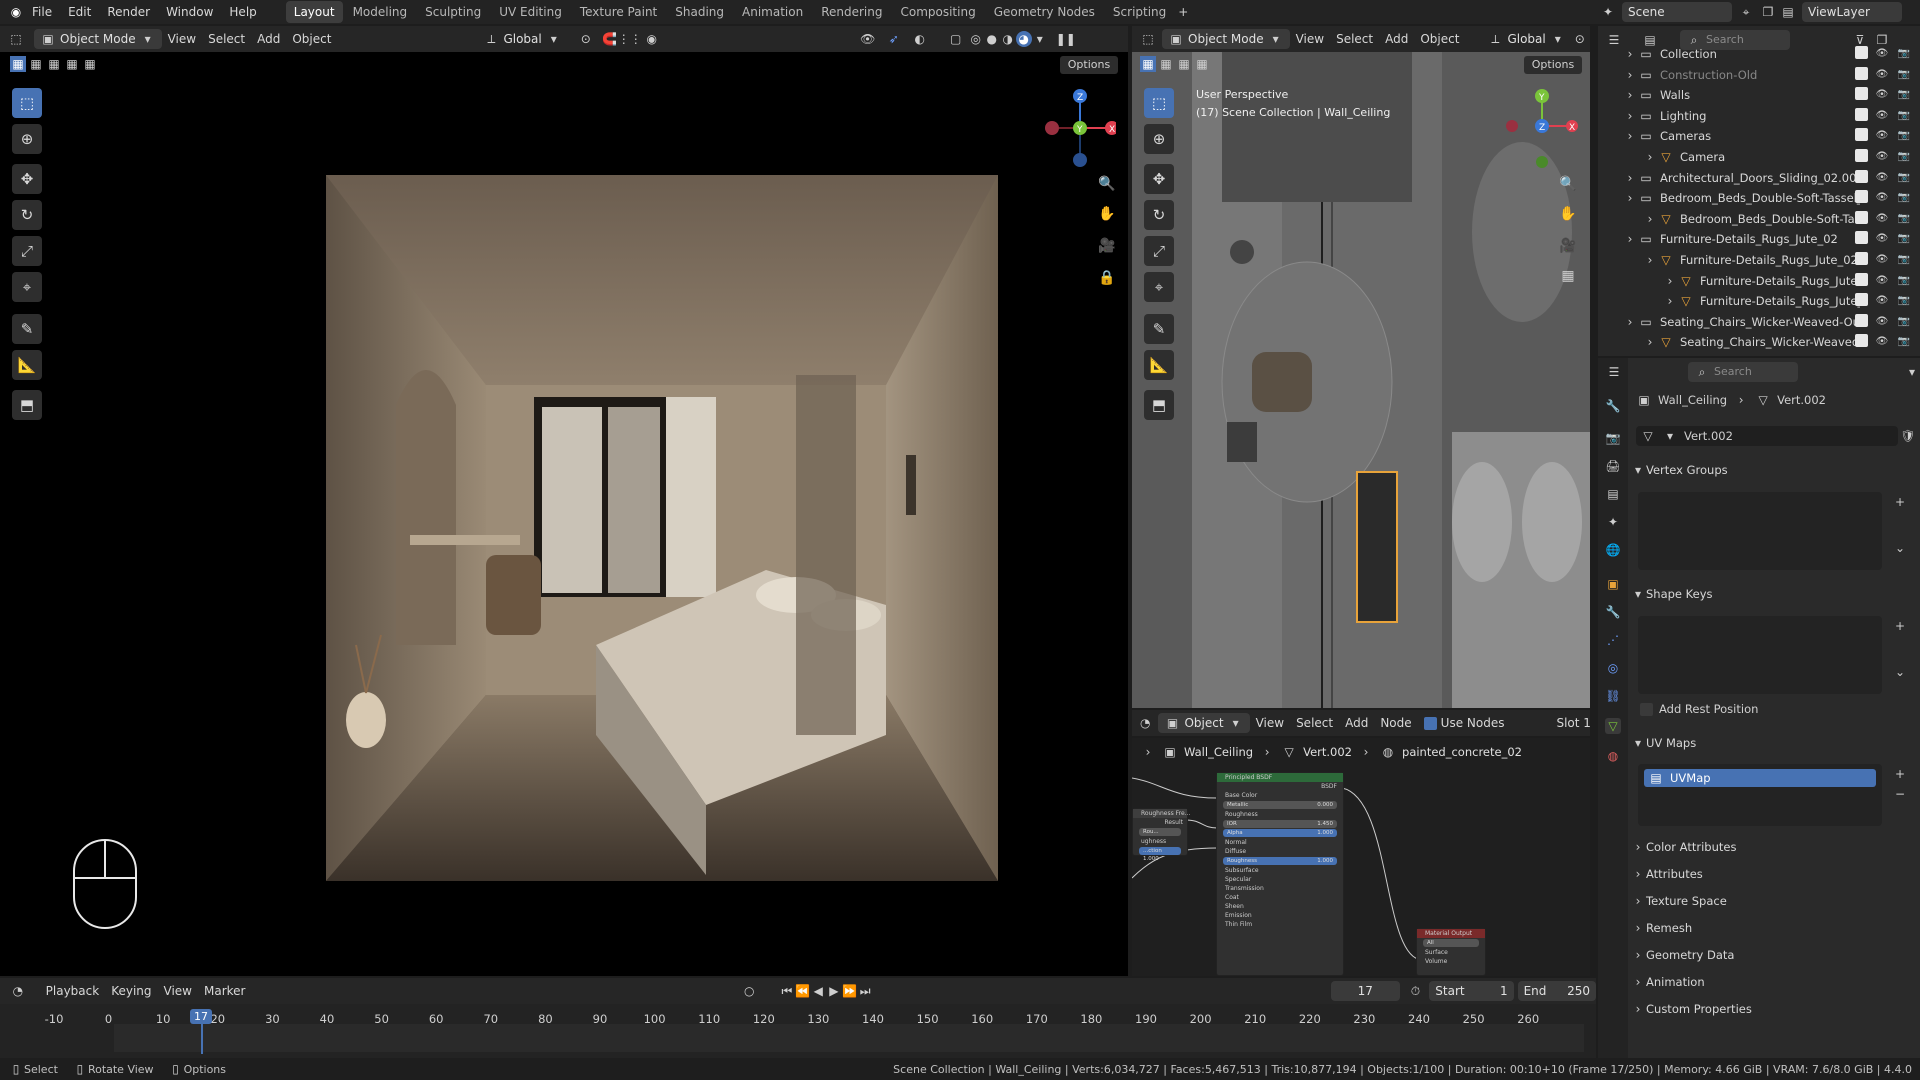  I want to click on scene-selector: ✦ Scene ⌖ ❐, so click(1688, 12).